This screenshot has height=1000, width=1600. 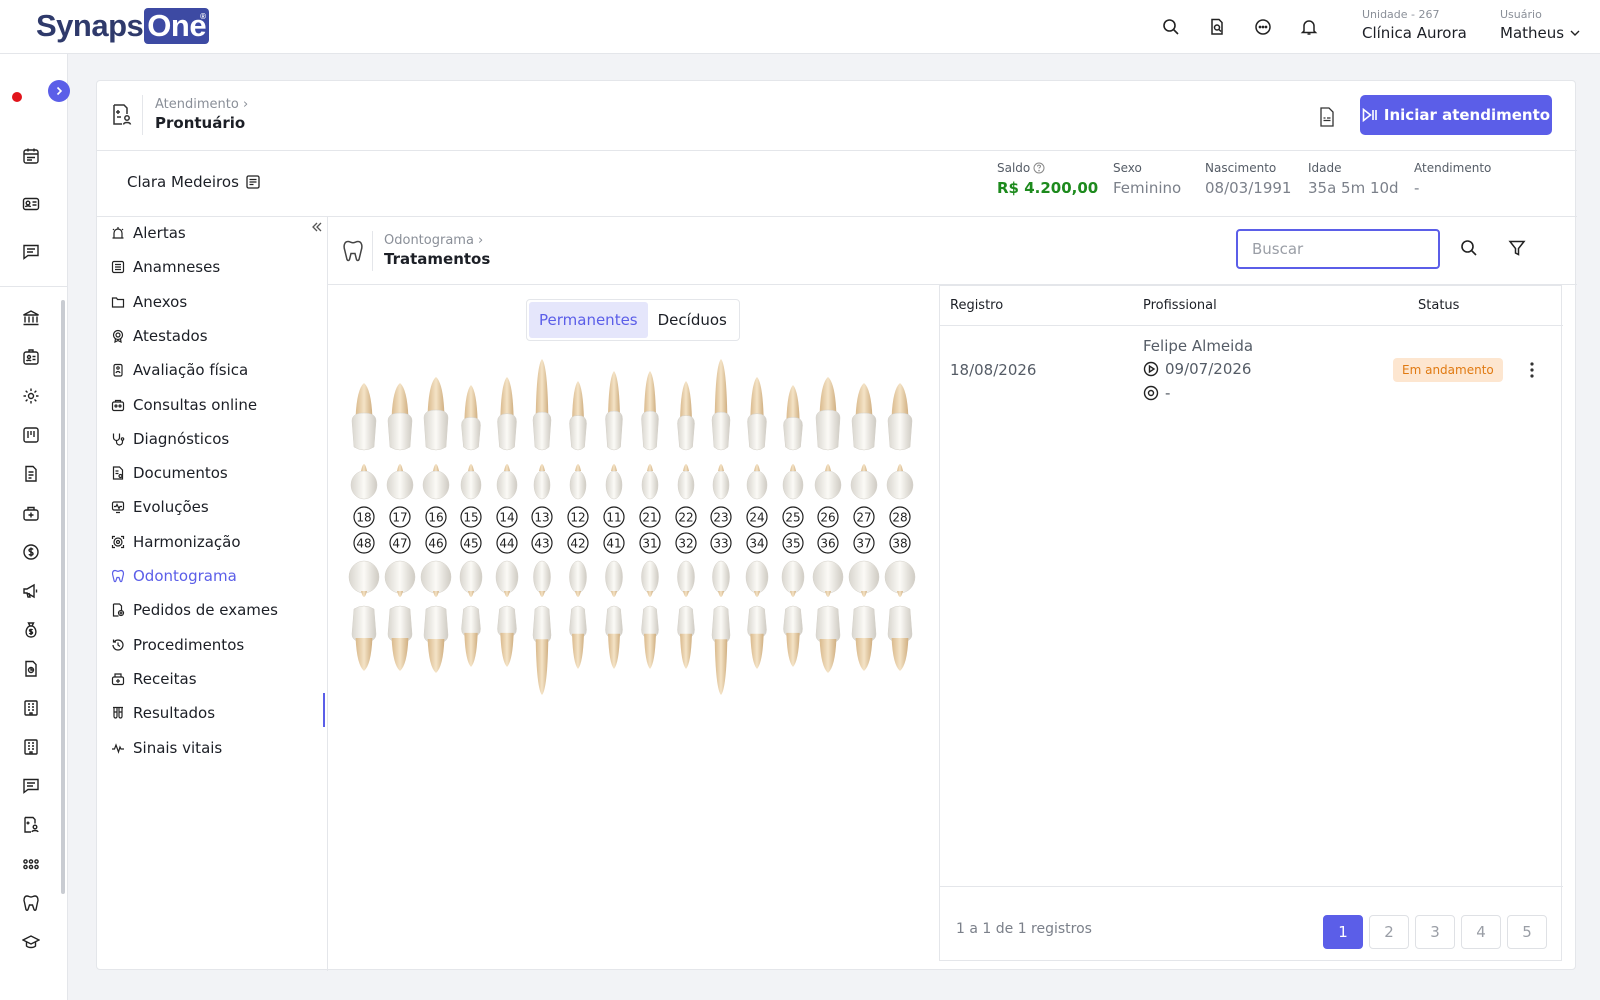 What do you see at coordinates (1540, 25) in the screenshot?
I see `user-menu: Usuário Matheus` at bounding box center [1540, 25].